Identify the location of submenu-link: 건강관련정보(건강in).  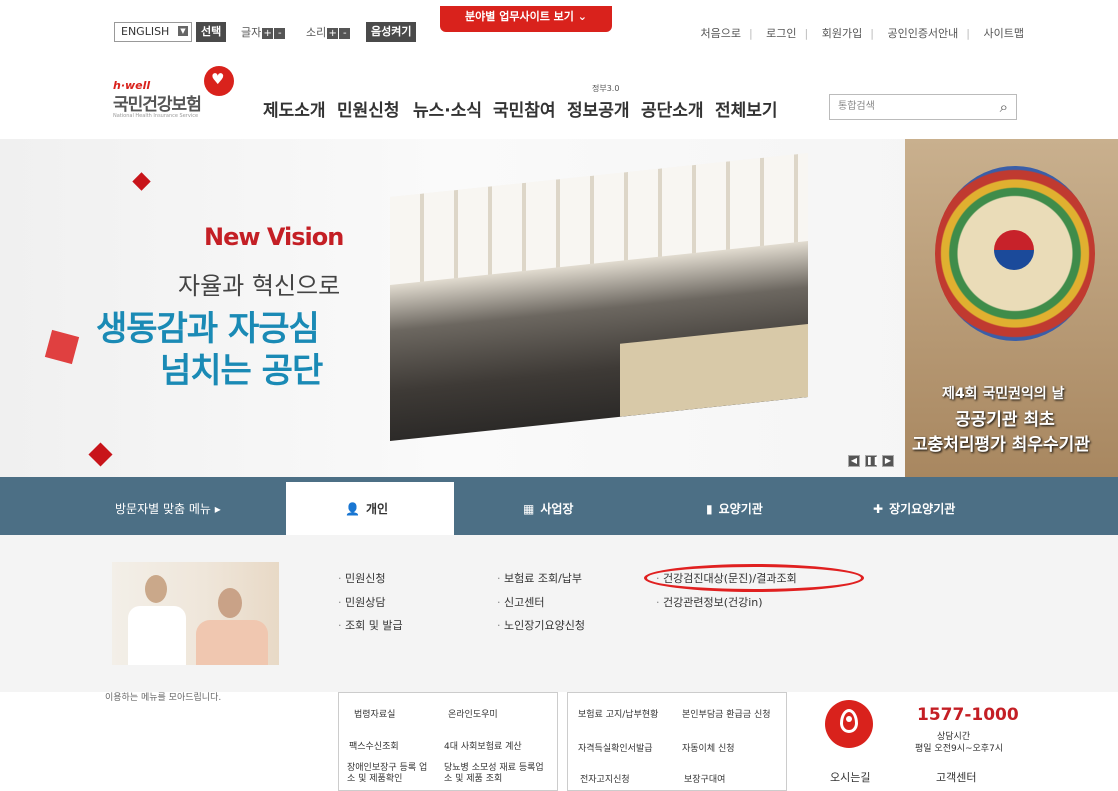
(709, 602).